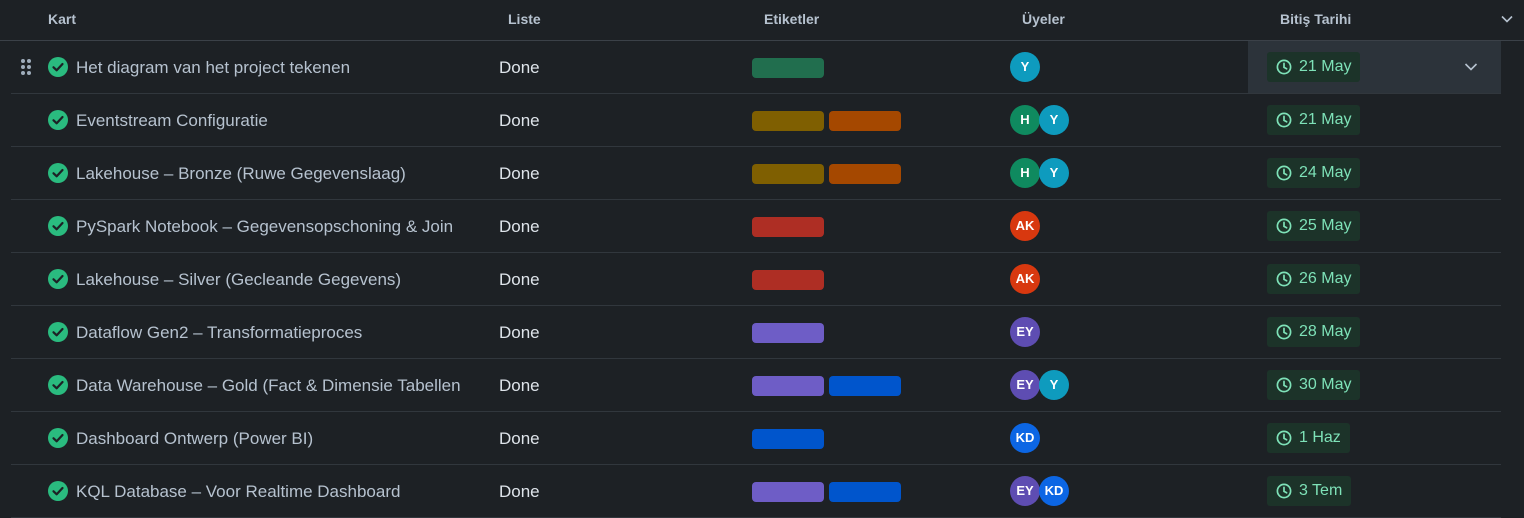 Image resolution: width=1524 pixels, height=518 pixels. I want to click on column-header-due-date: Bitiş Tarihi, so click(1315, 19).